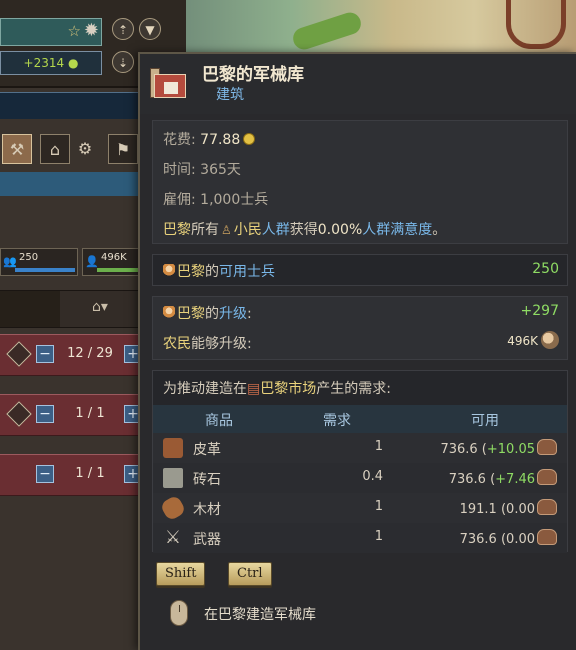 The width and height of the screenshot is (576, 650). I want to click on flag-icon: ⚑, so click(123, 149).